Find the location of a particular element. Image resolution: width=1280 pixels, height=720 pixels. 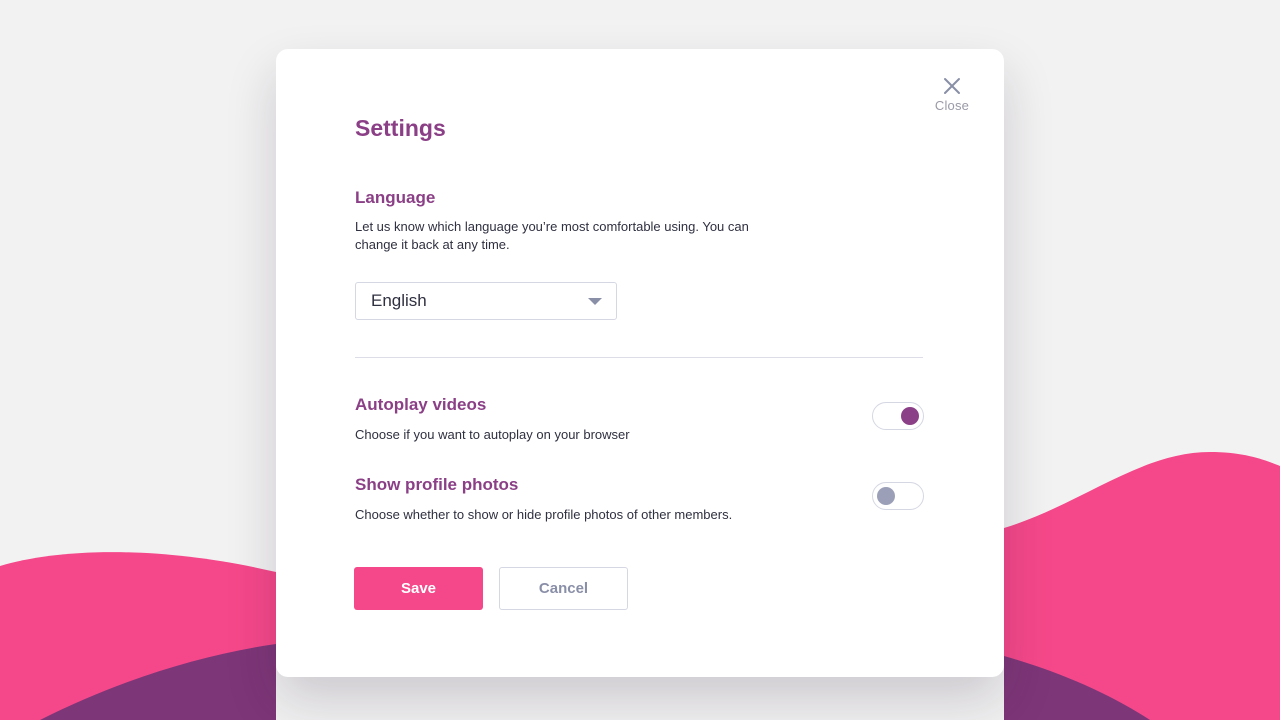

page-title: Settings is located at coordinates (400, 128).